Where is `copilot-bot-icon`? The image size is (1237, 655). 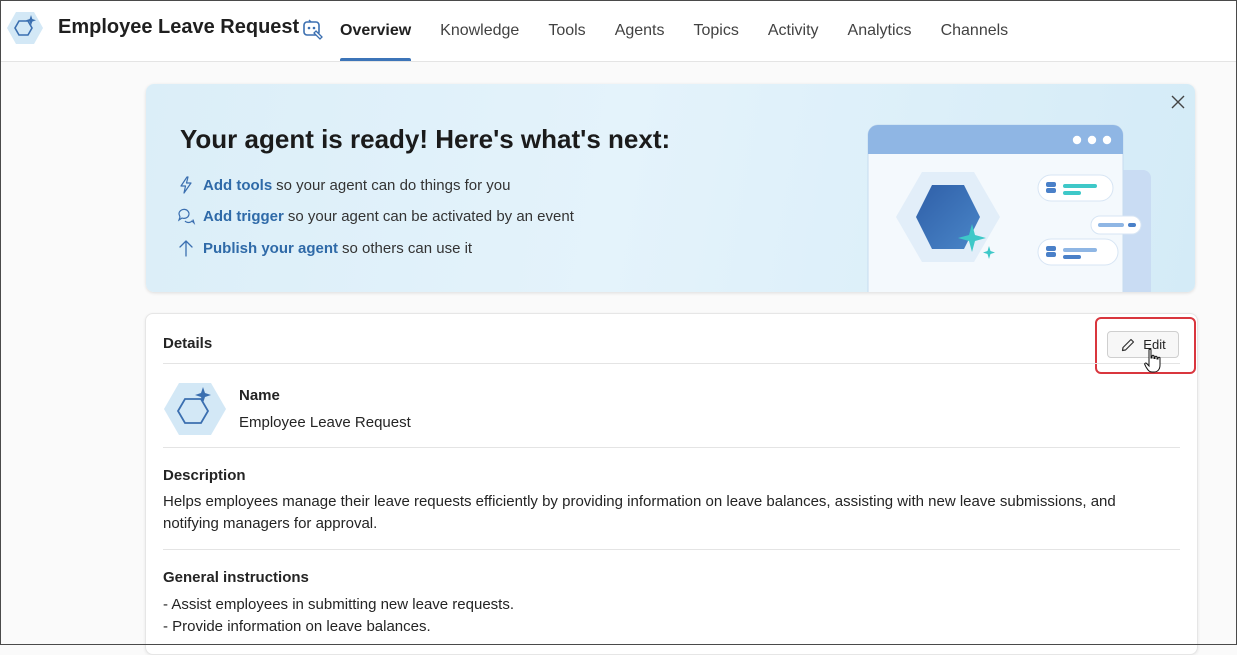
copilot-bot-icon is located at coordinates (313, 29).